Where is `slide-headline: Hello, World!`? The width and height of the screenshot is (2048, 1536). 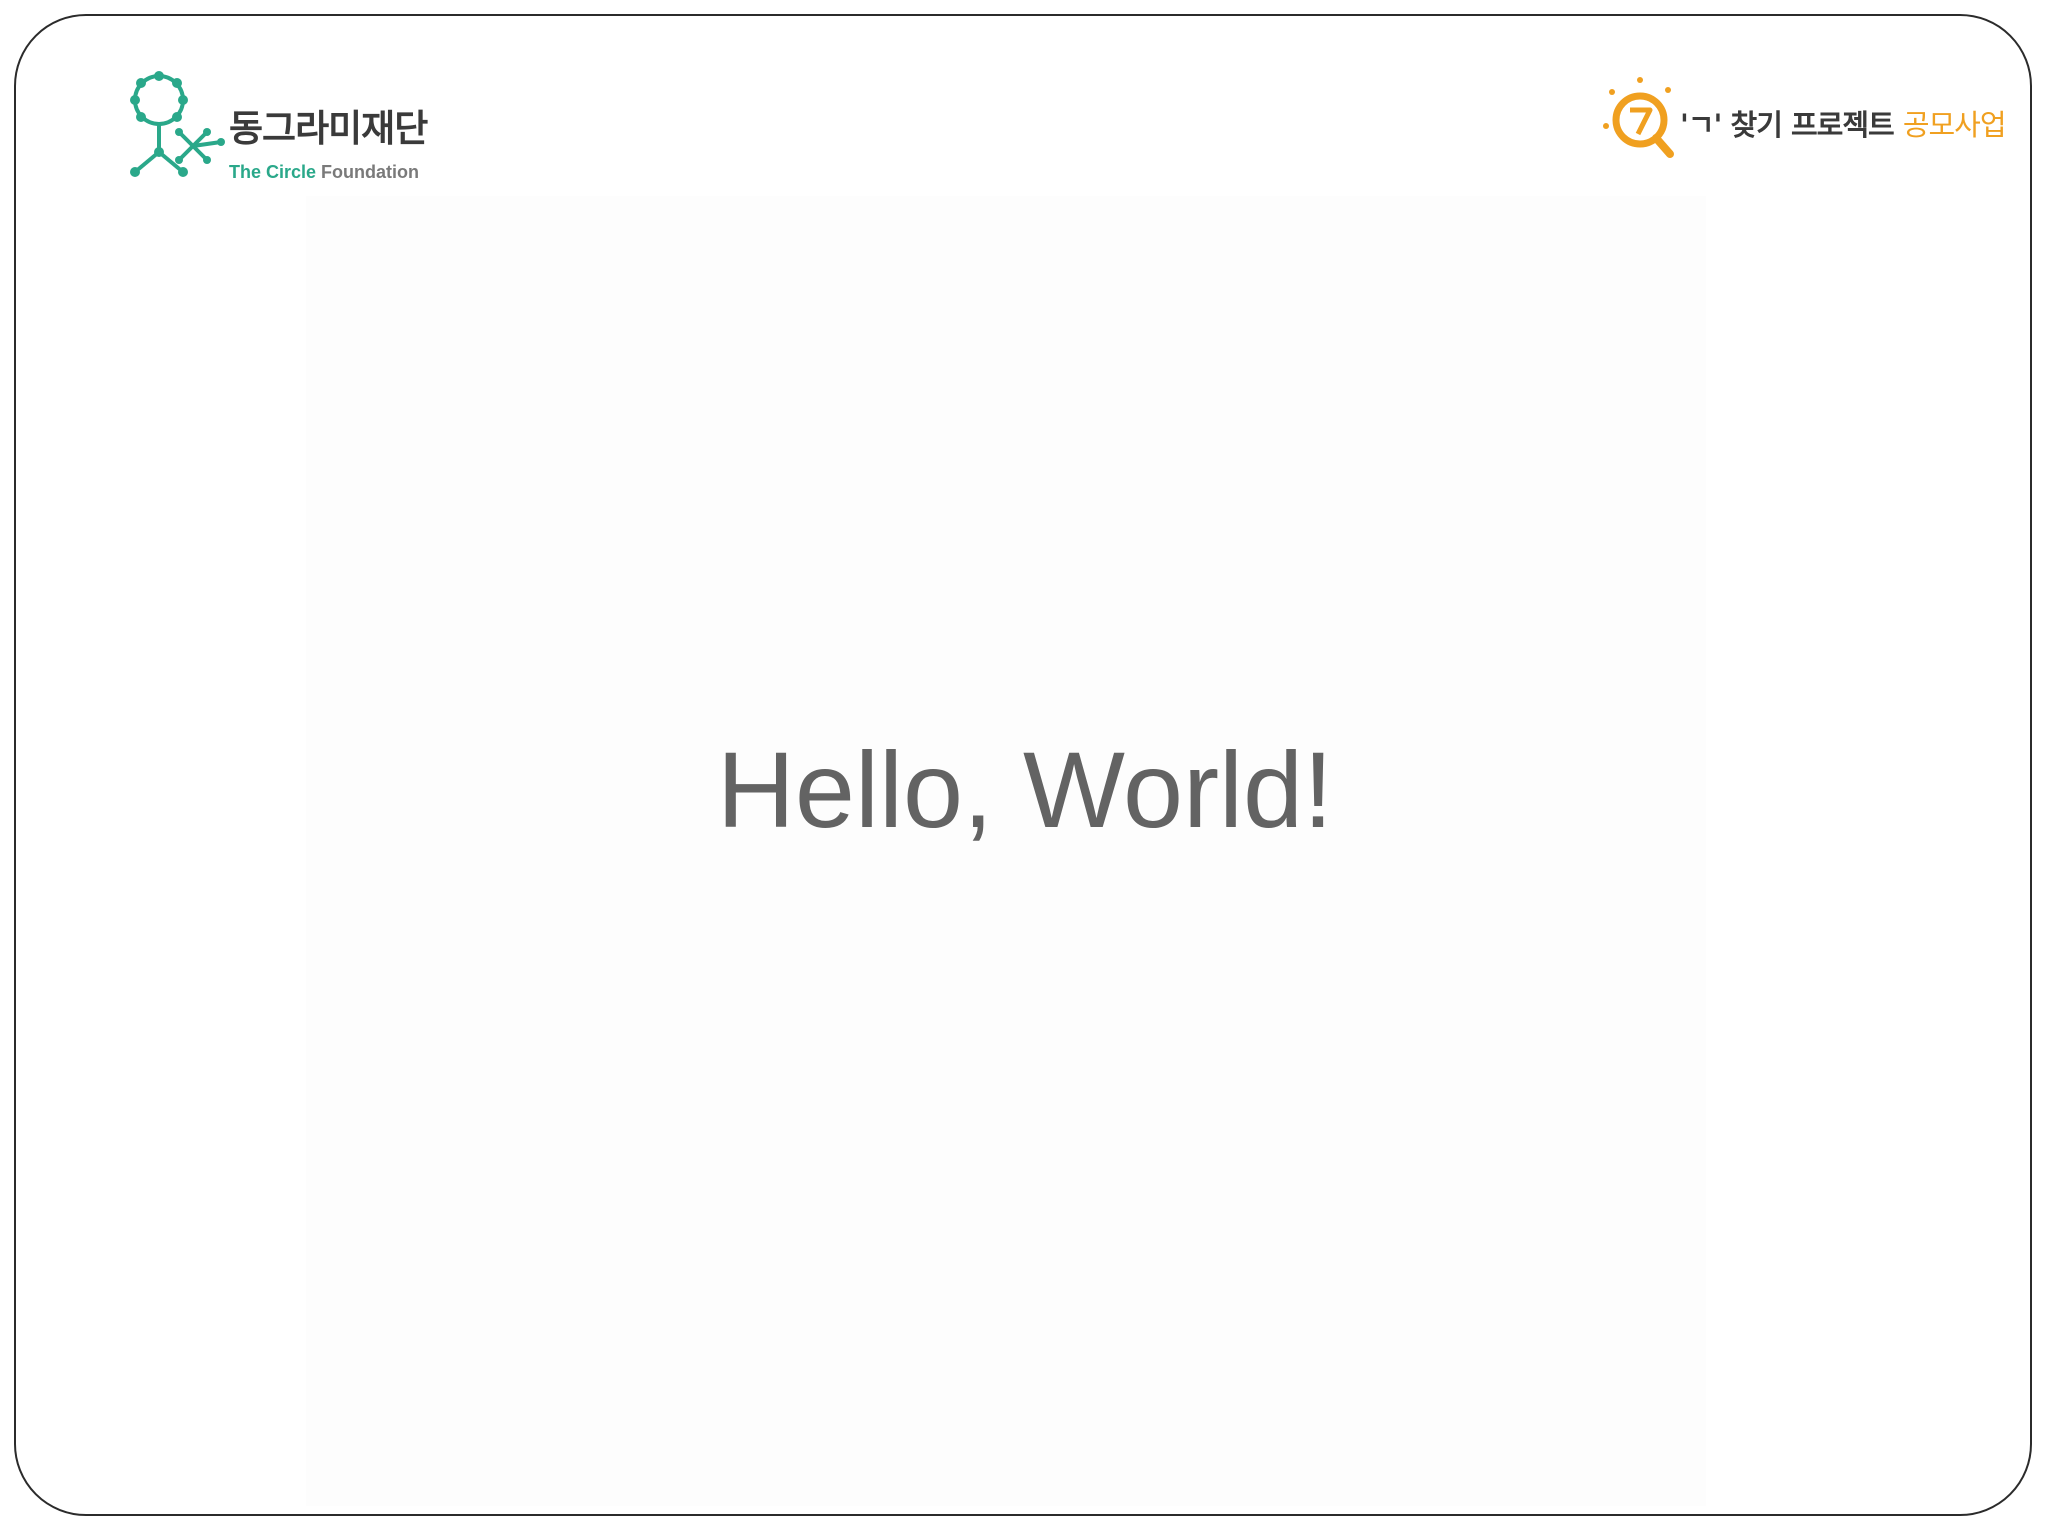
slide-headline: Hello, World! is located at coordinates (1025, 789).